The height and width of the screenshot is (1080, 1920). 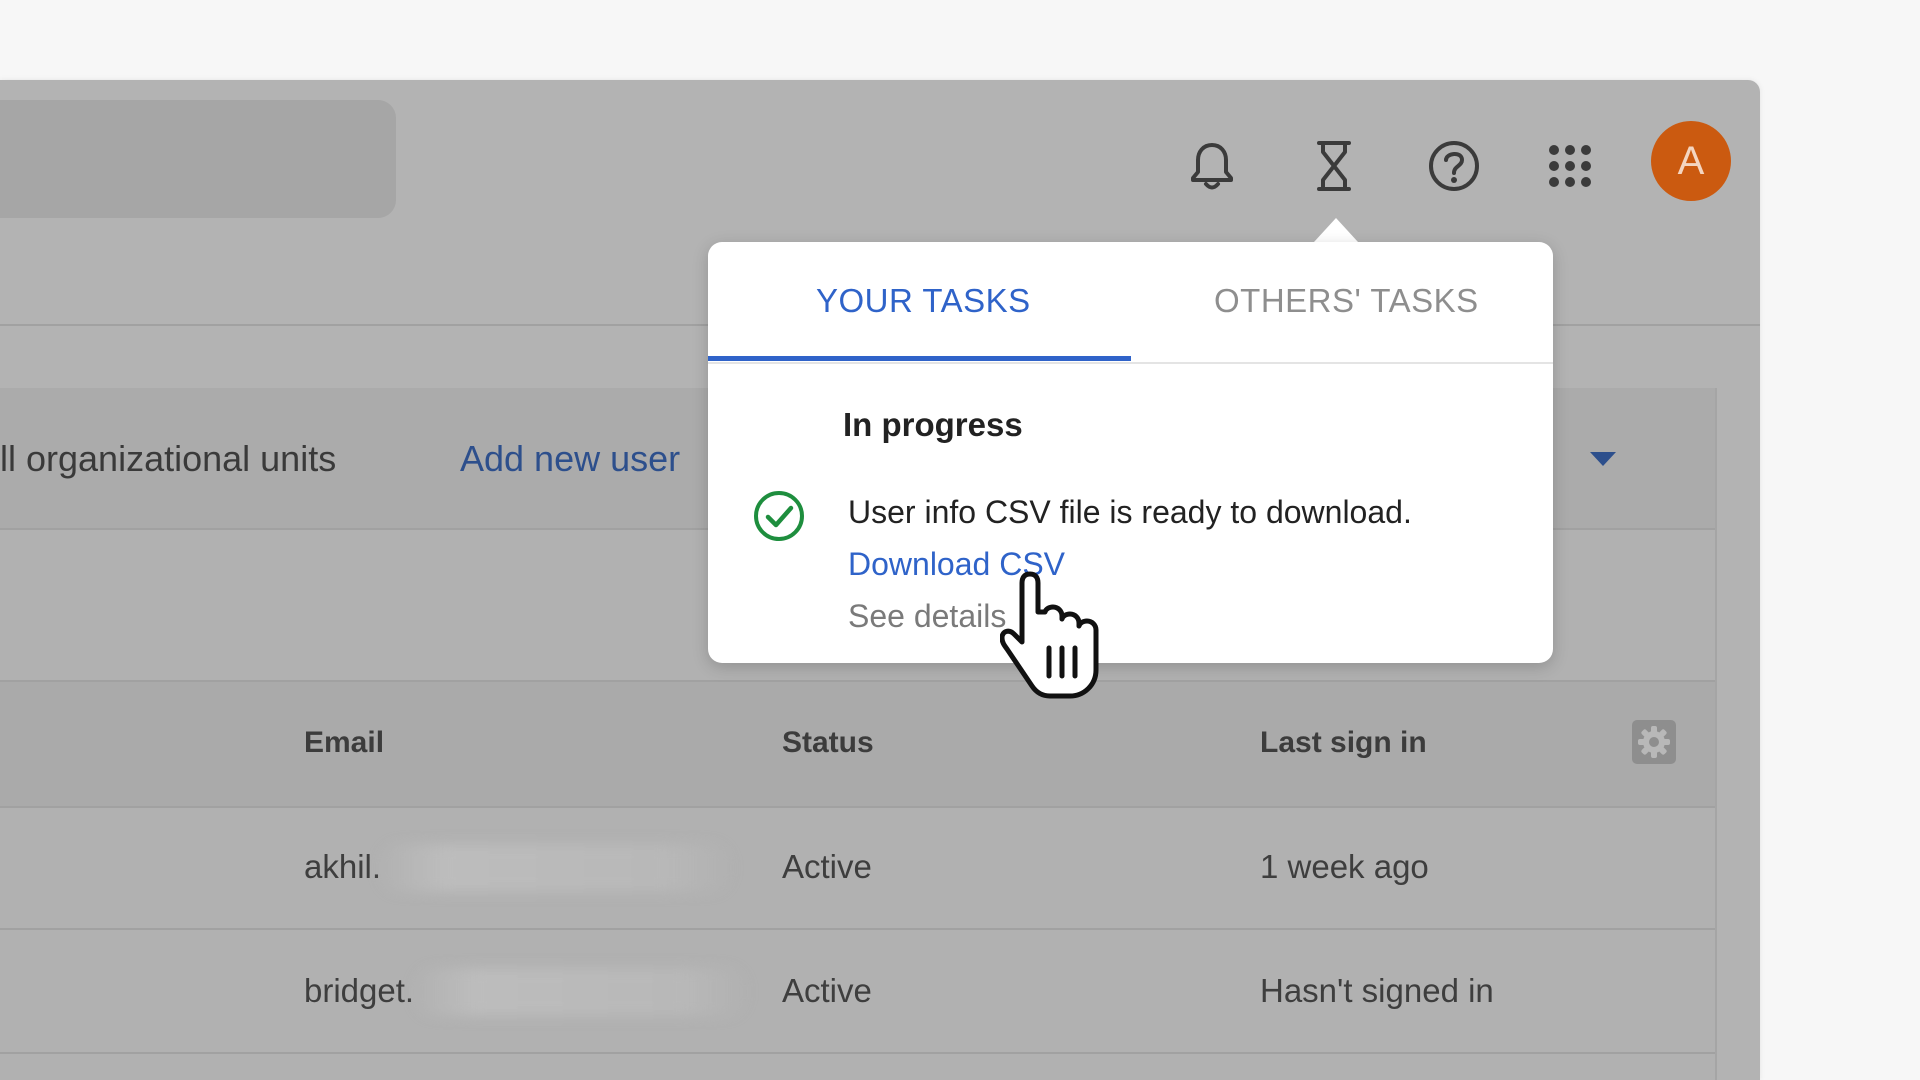 What do you see at coordinates (1049, 635) in the screenshot?
I see `hand-cursor-icon` at bounding box center [1049, 635].